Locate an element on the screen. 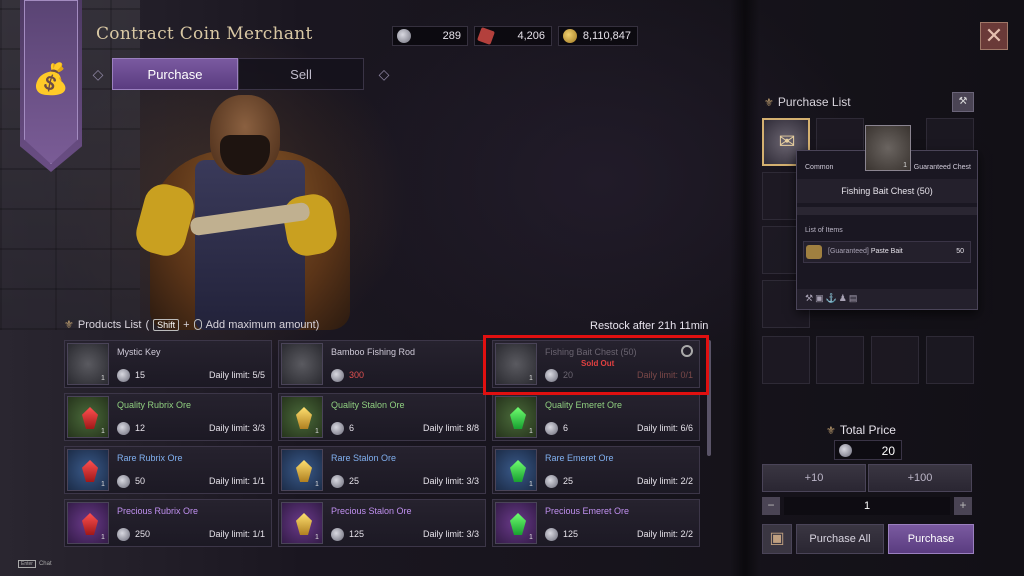 The height and width of the screenshot is (576, 1024). product-card-precious-rubrix-ore: 1 Precious Rubrix Ore 250 Daily limit is located at coordinates (168, 523).